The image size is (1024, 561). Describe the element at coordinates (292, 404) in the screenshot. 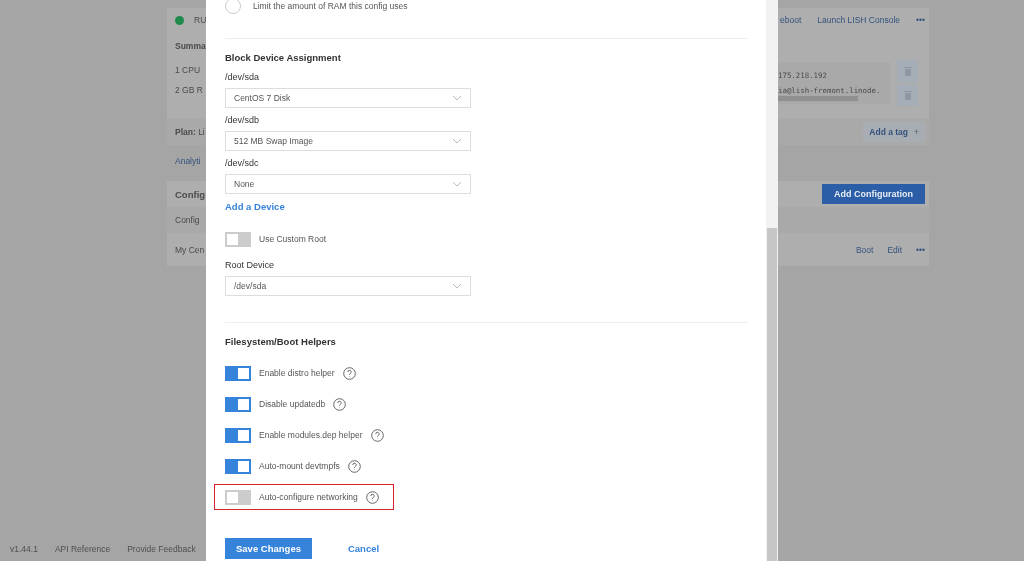

I see `toggle-label: Disable updatedb` at that location.